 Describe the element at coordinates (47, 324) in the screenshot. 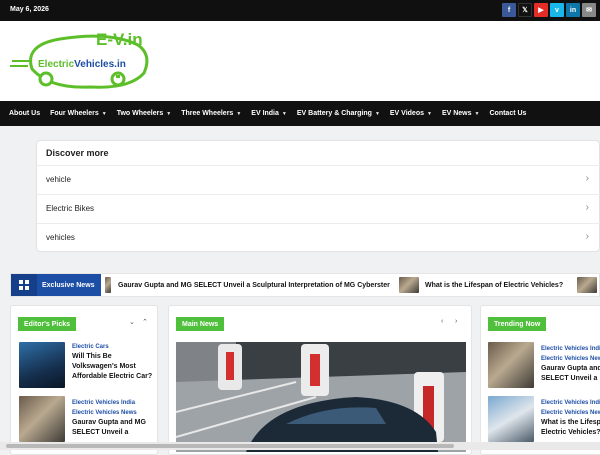

I see `editors-picks-label: Editor's Picks` at that location.